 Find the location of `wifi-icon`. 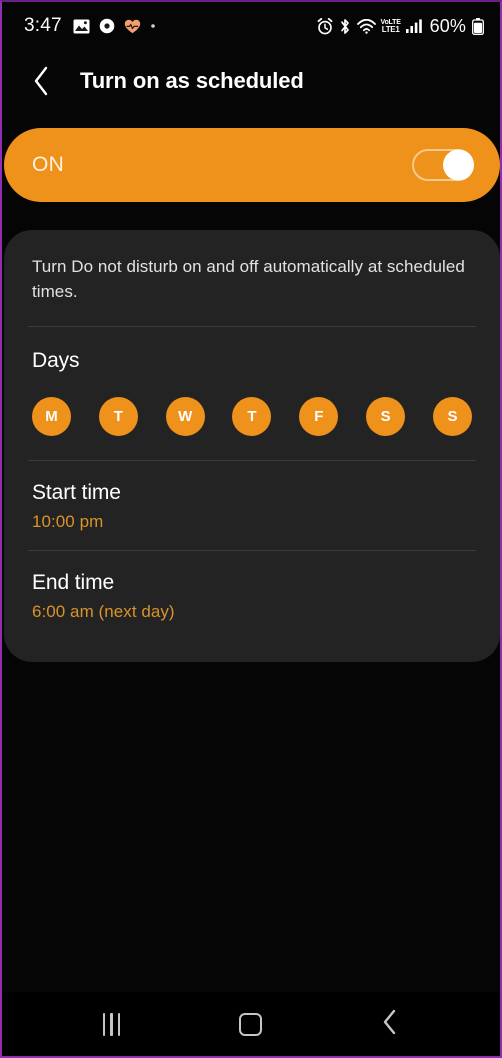

wifi-icon is located at coordinates (366, 26).